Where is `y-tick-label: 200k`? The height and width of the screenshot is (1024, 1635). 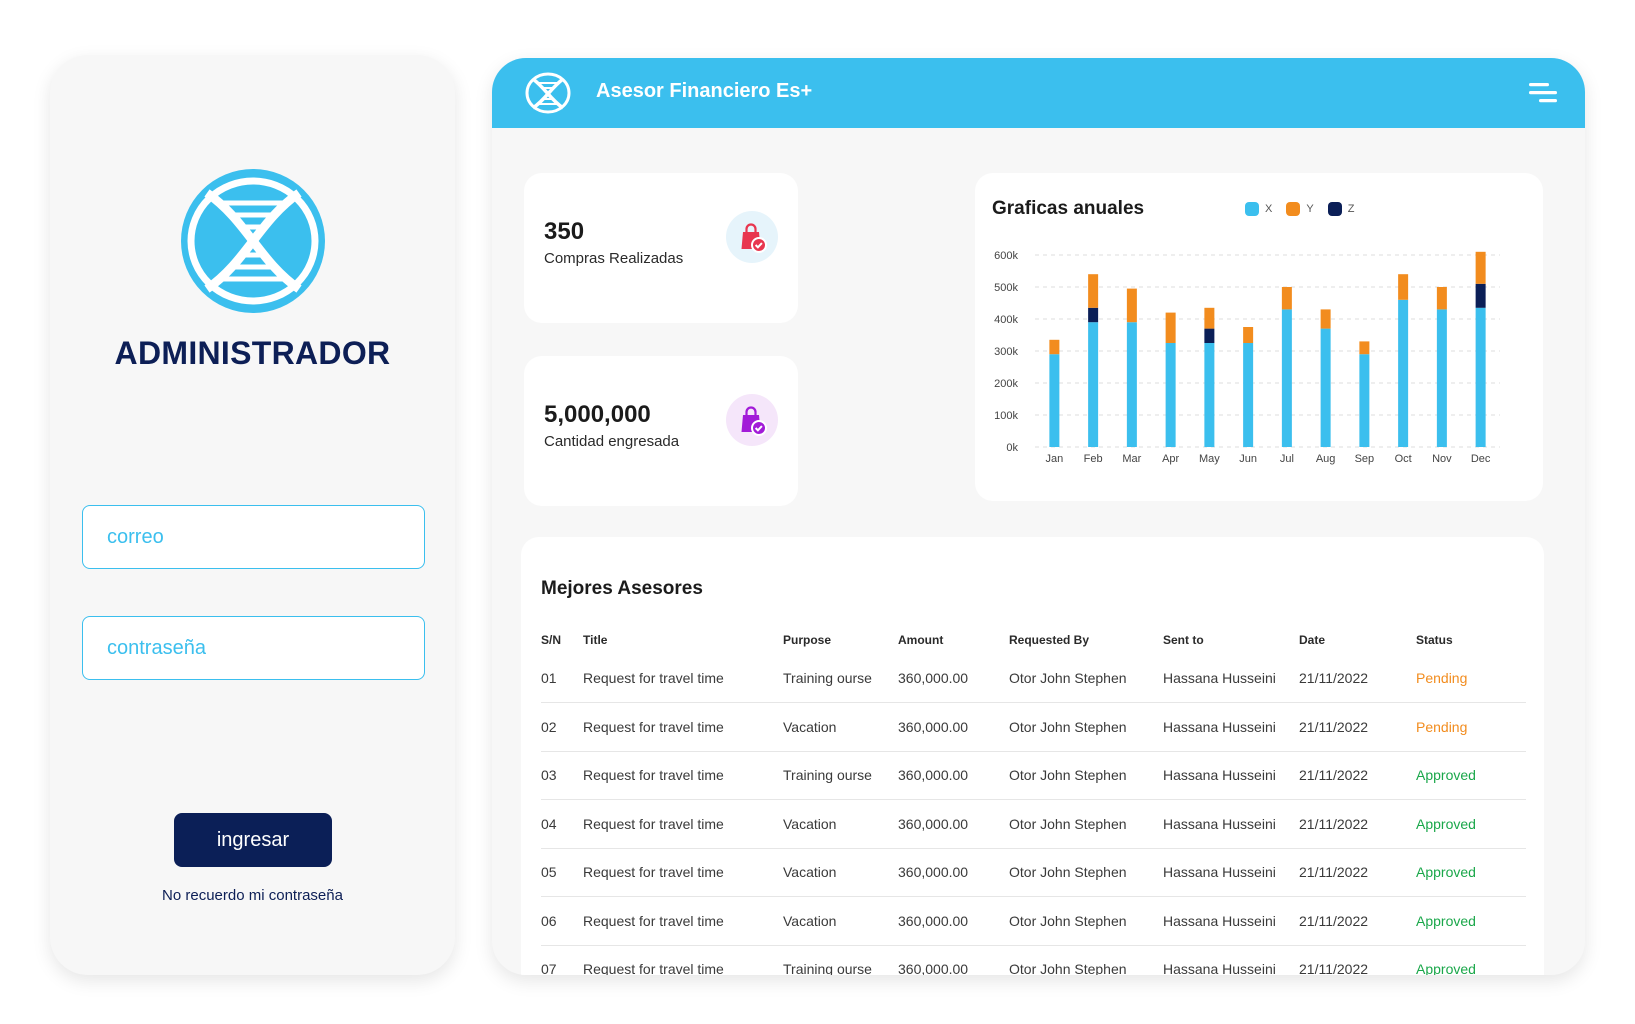 y-tick-label: 200k is located at coordinates (1006, 384).